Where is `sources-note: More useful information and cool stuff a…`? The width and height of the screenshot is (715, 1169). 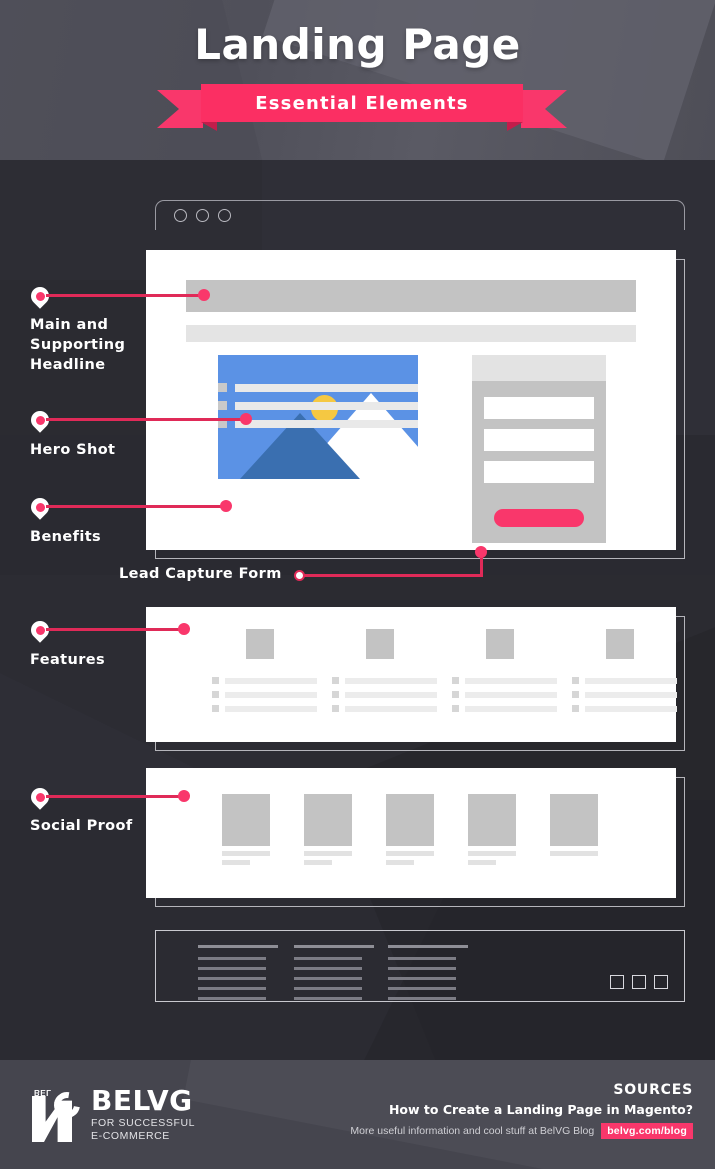 sources-note: More useful information and cool stuff a… is located at coordinates (472, 1131).